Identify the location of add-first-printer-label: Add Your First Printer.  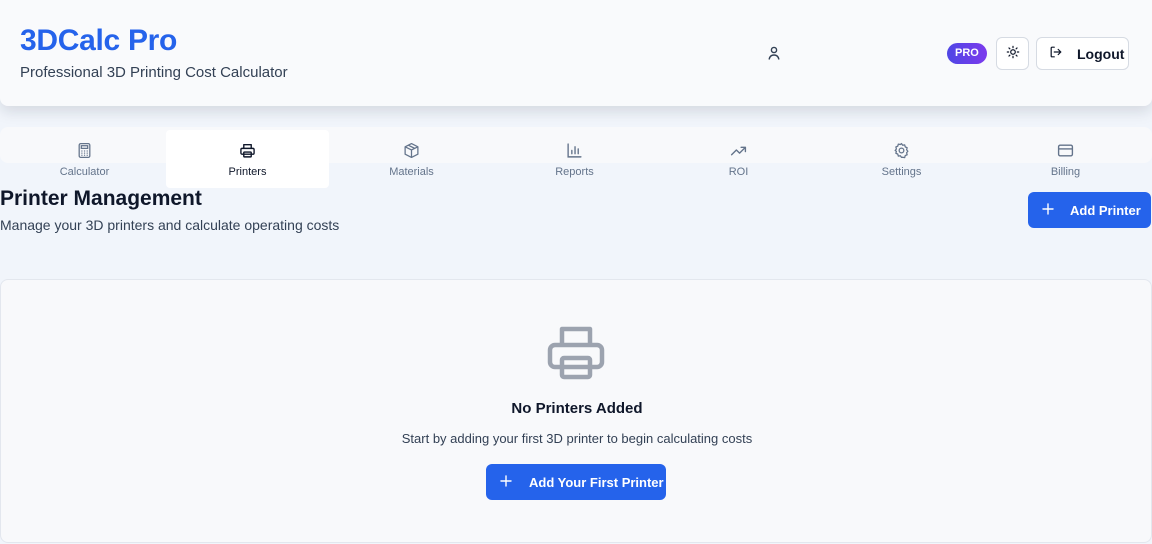
(596, 482).